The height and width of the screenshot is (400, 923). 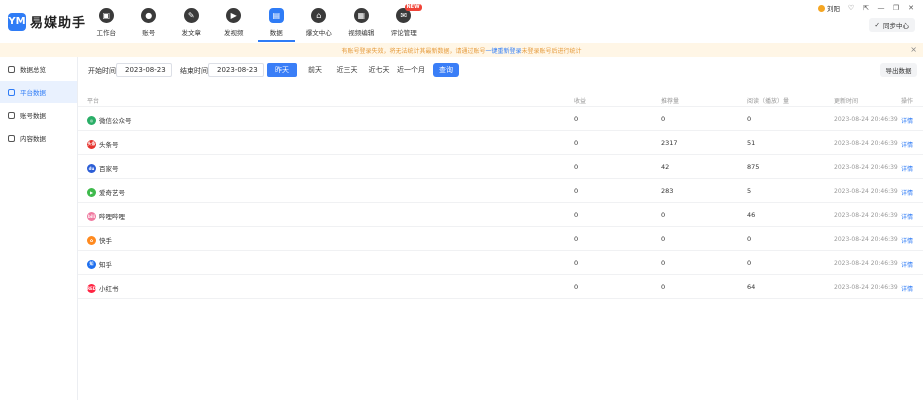 I want to click on sidebar-item-platform-data: 平台数据, so click(x=38, y=92).